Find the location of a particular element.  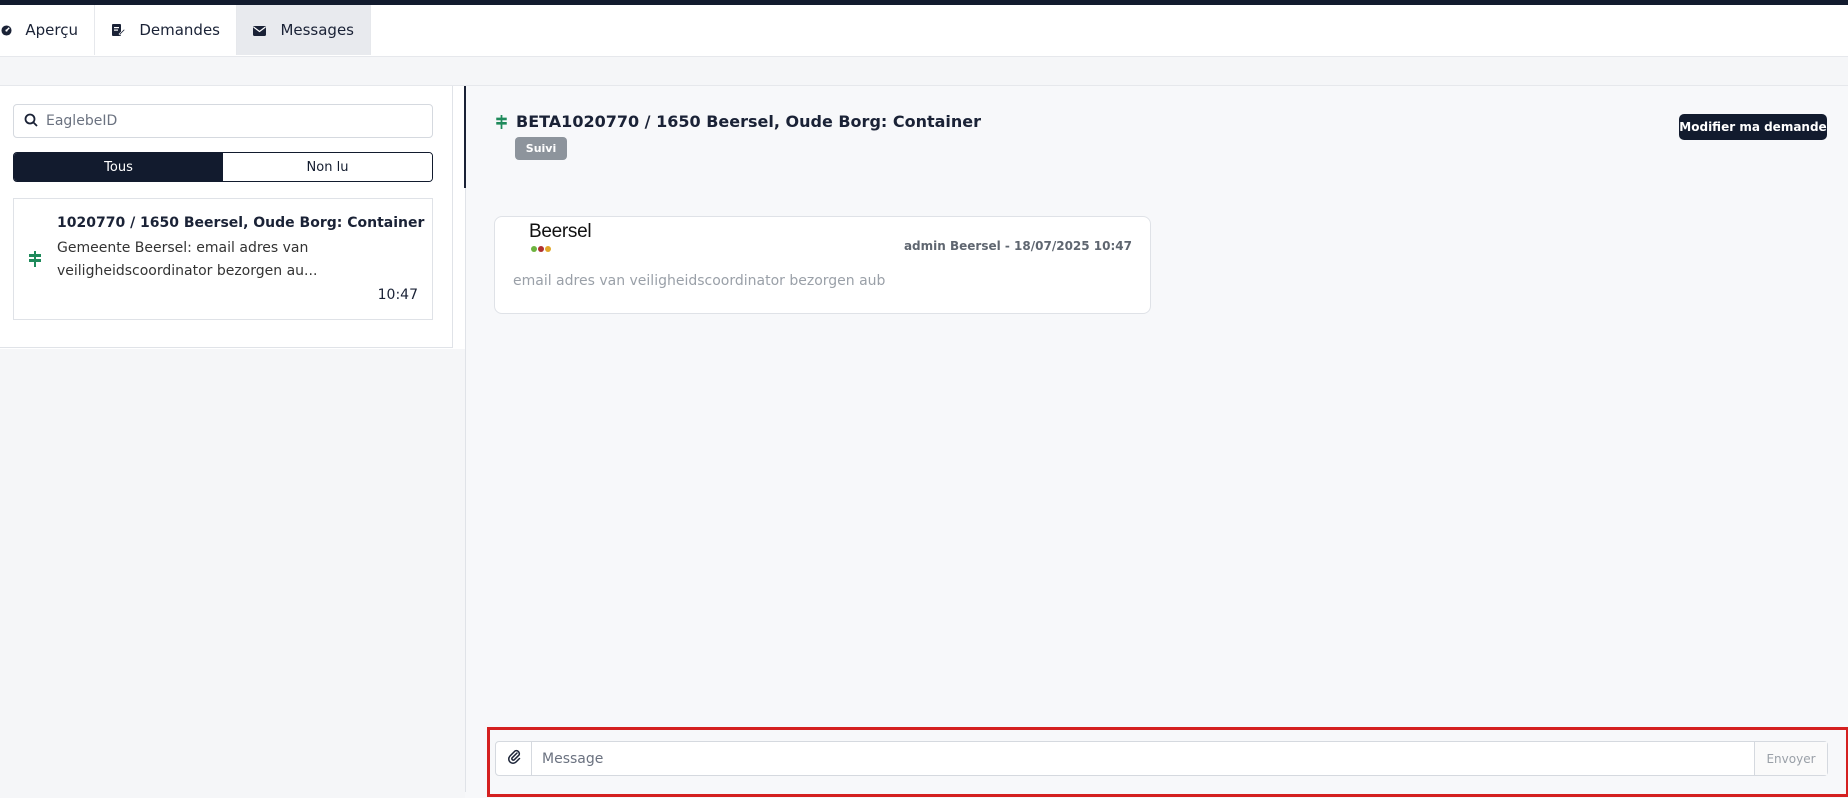

message-composer: Envoyer is located at coordinates (1161, 758).